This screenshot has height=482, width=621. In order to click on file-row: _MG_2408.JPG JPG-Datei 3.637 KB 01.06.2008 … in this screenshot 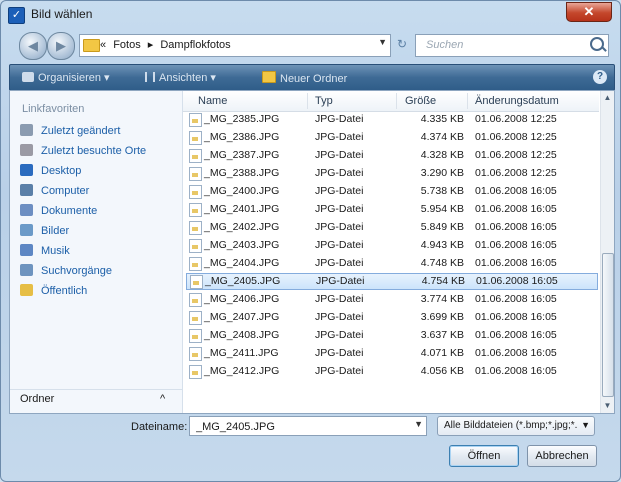, I will do `click(391, 336)`.